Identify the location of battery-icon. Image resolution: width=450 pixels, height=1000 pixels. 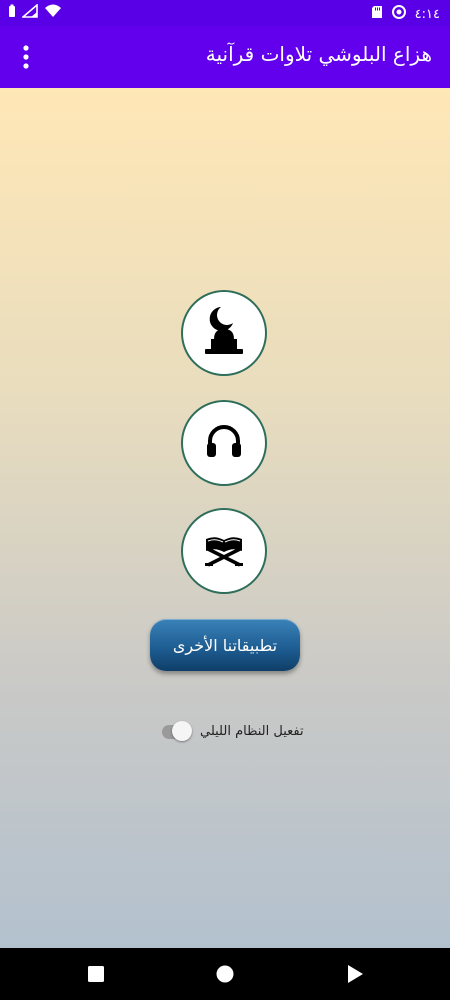
(12, 13).